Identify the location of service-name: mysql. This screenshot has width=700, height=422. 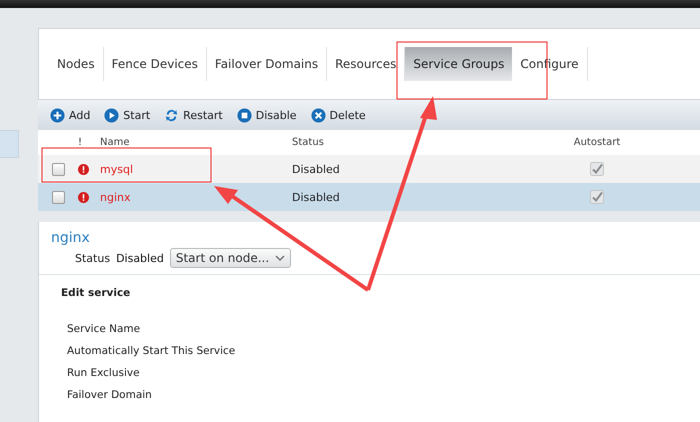
(196, 169).